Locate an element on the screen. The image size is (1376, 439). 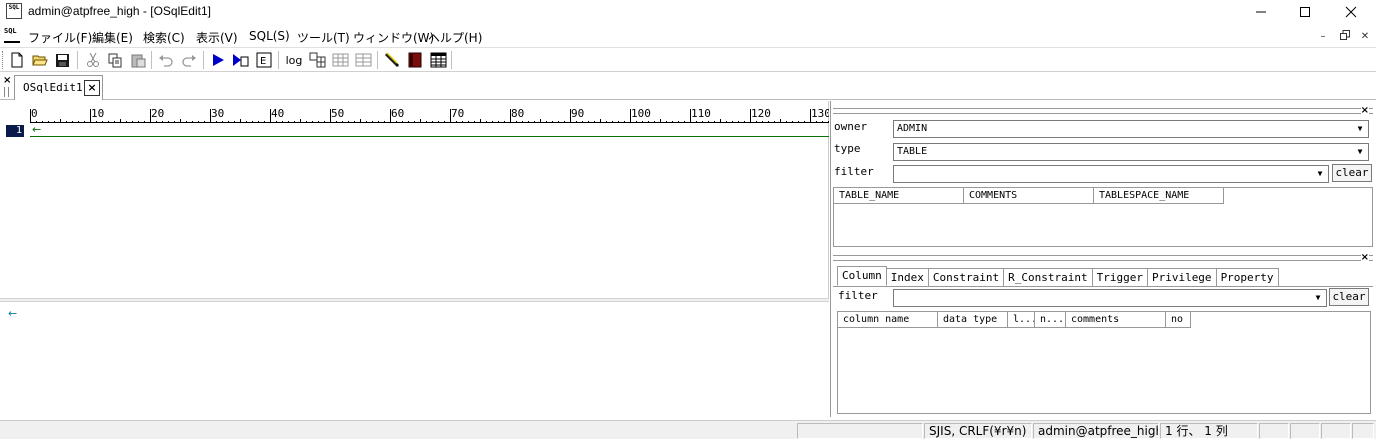
close-all-tabs-button: × is located at coordinates (7, 80).